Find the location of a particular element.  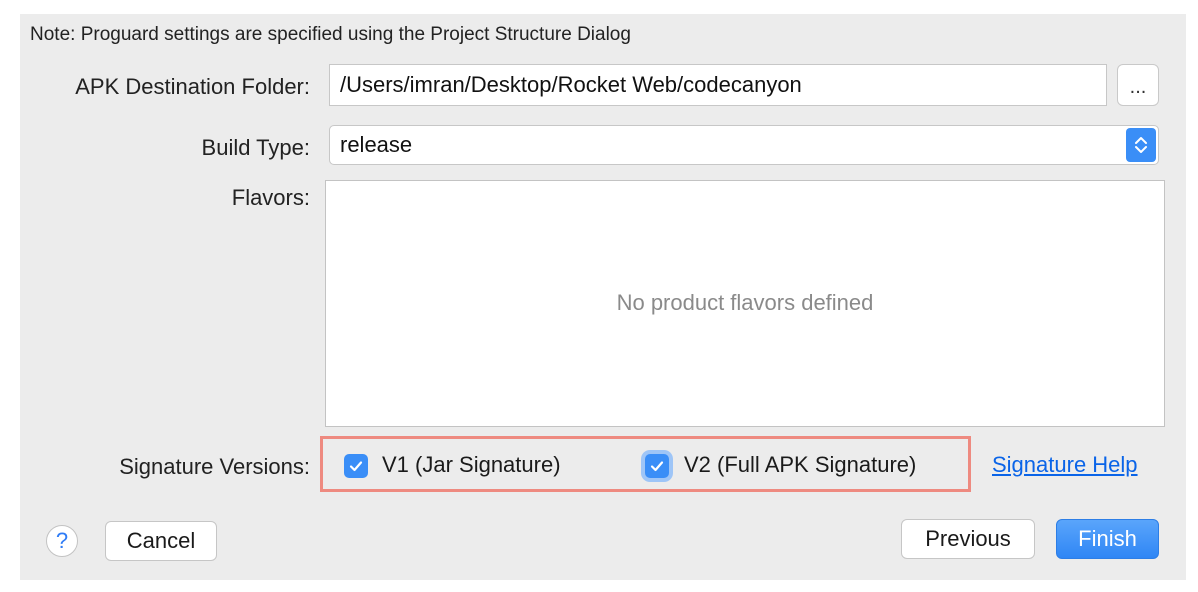

updown-arrows-icon is located at coordinates (1141, 145).